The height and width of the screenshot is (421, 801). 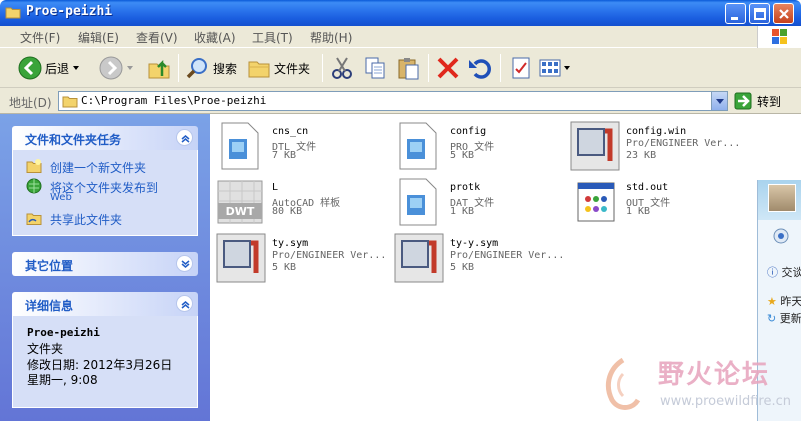 What do you see at coordinates (781, 237) in the screenshot?
I see `webcam-icon` at bounding box center [781, 237].